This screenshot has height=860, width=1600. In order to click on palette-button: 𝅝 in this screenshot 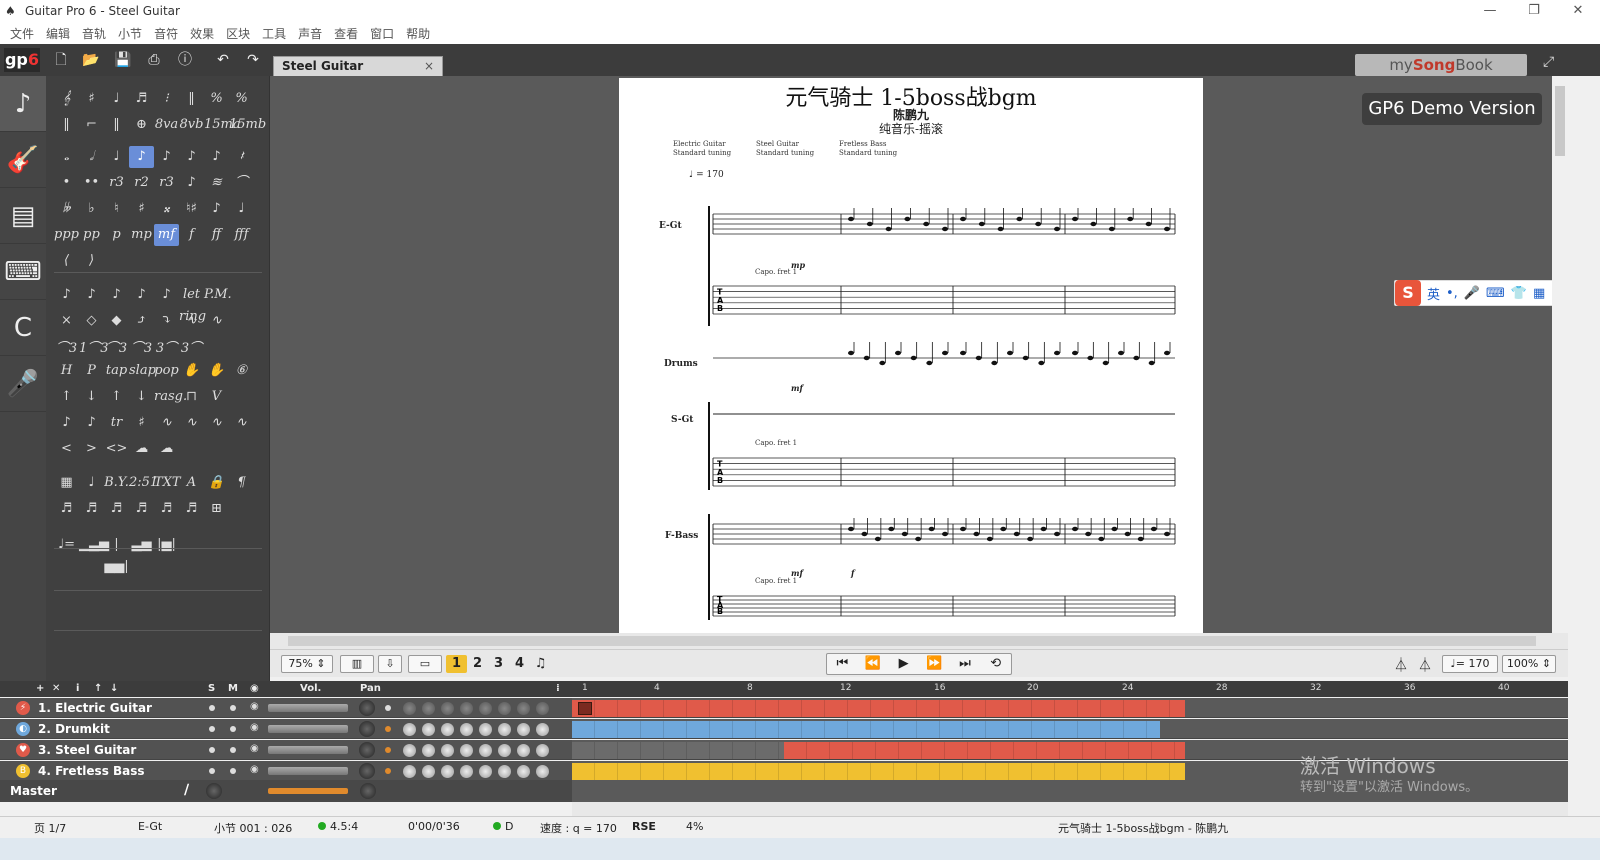, I will do `click(66, 157)`.